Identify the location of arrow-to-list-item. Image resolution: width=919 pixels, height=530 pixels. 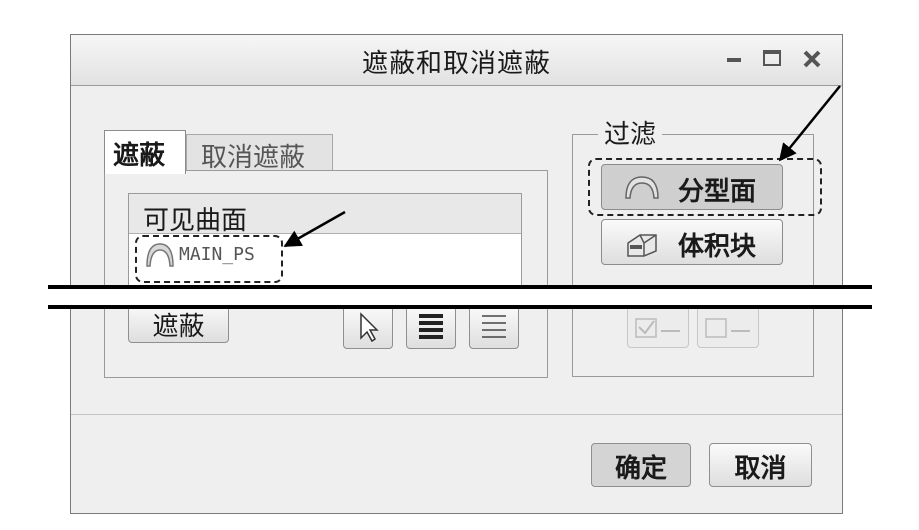
(314, 229).